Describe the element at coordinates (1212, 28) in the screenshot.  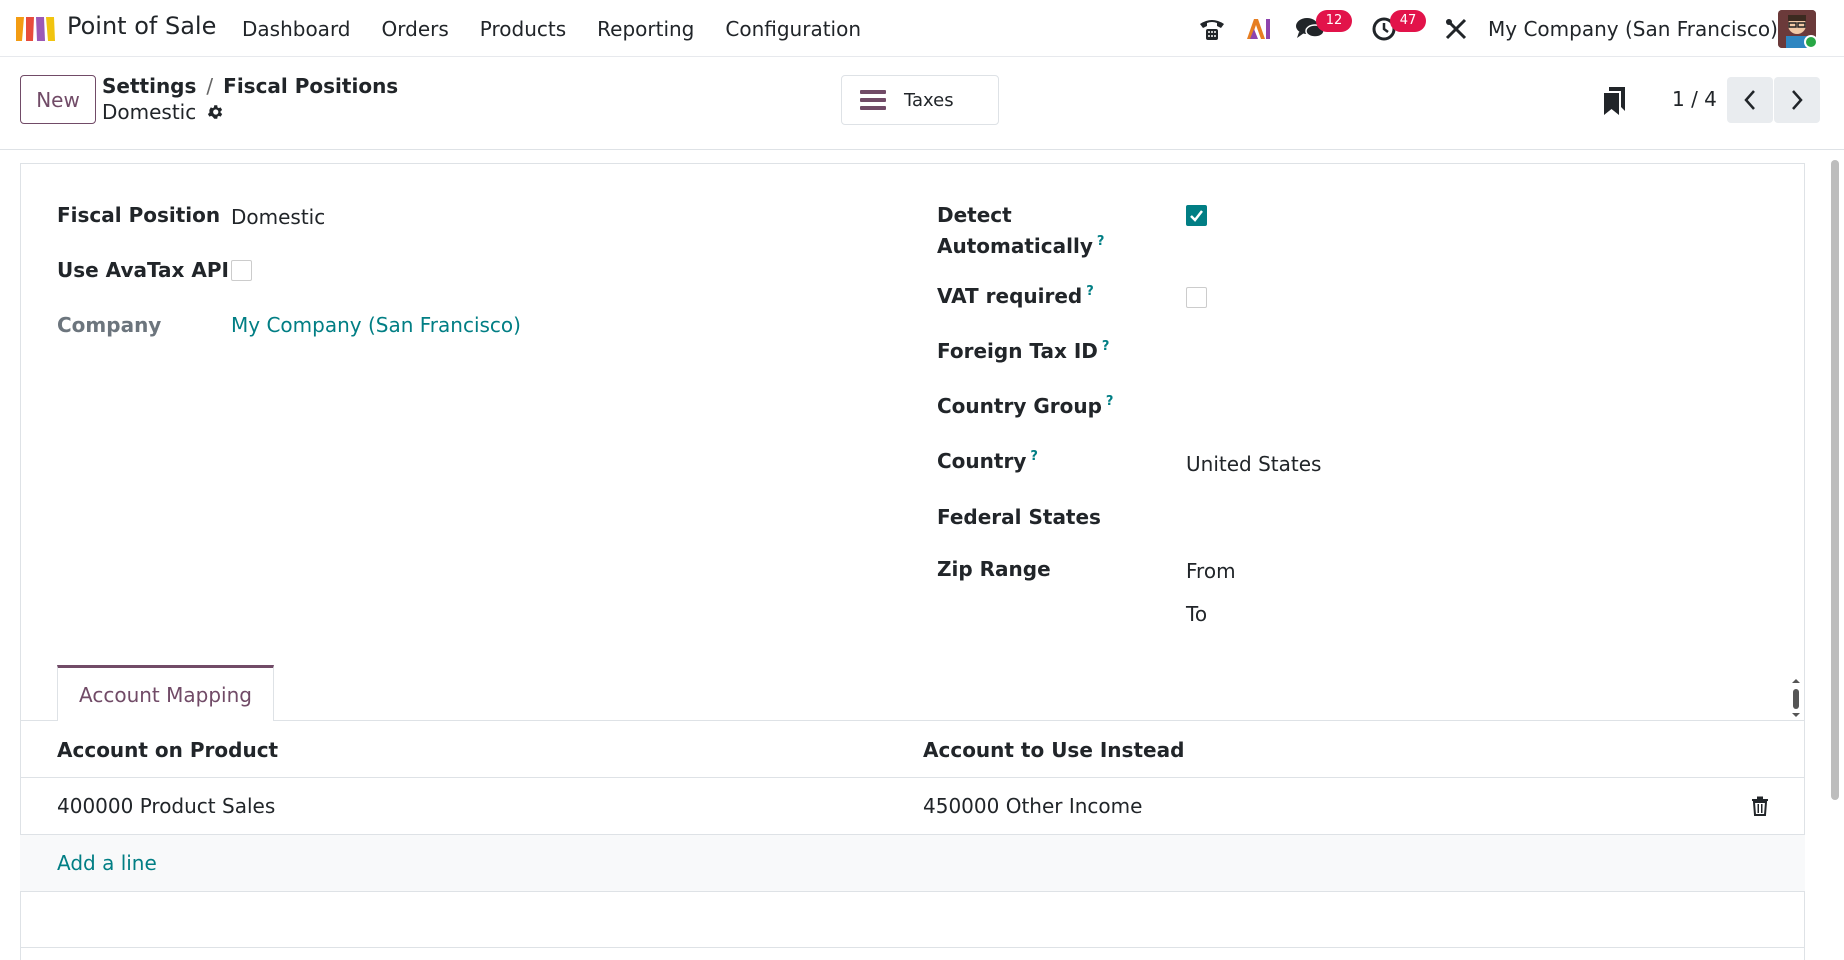
I see `phone-icon` at that location.